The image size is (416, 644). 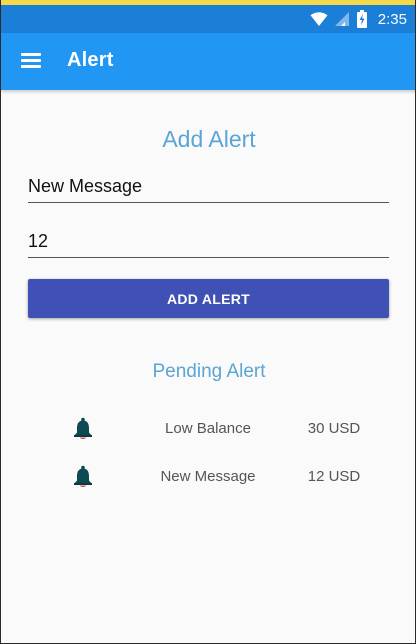 I want to click on alert-name: New Message, so click(x=208, y=476).